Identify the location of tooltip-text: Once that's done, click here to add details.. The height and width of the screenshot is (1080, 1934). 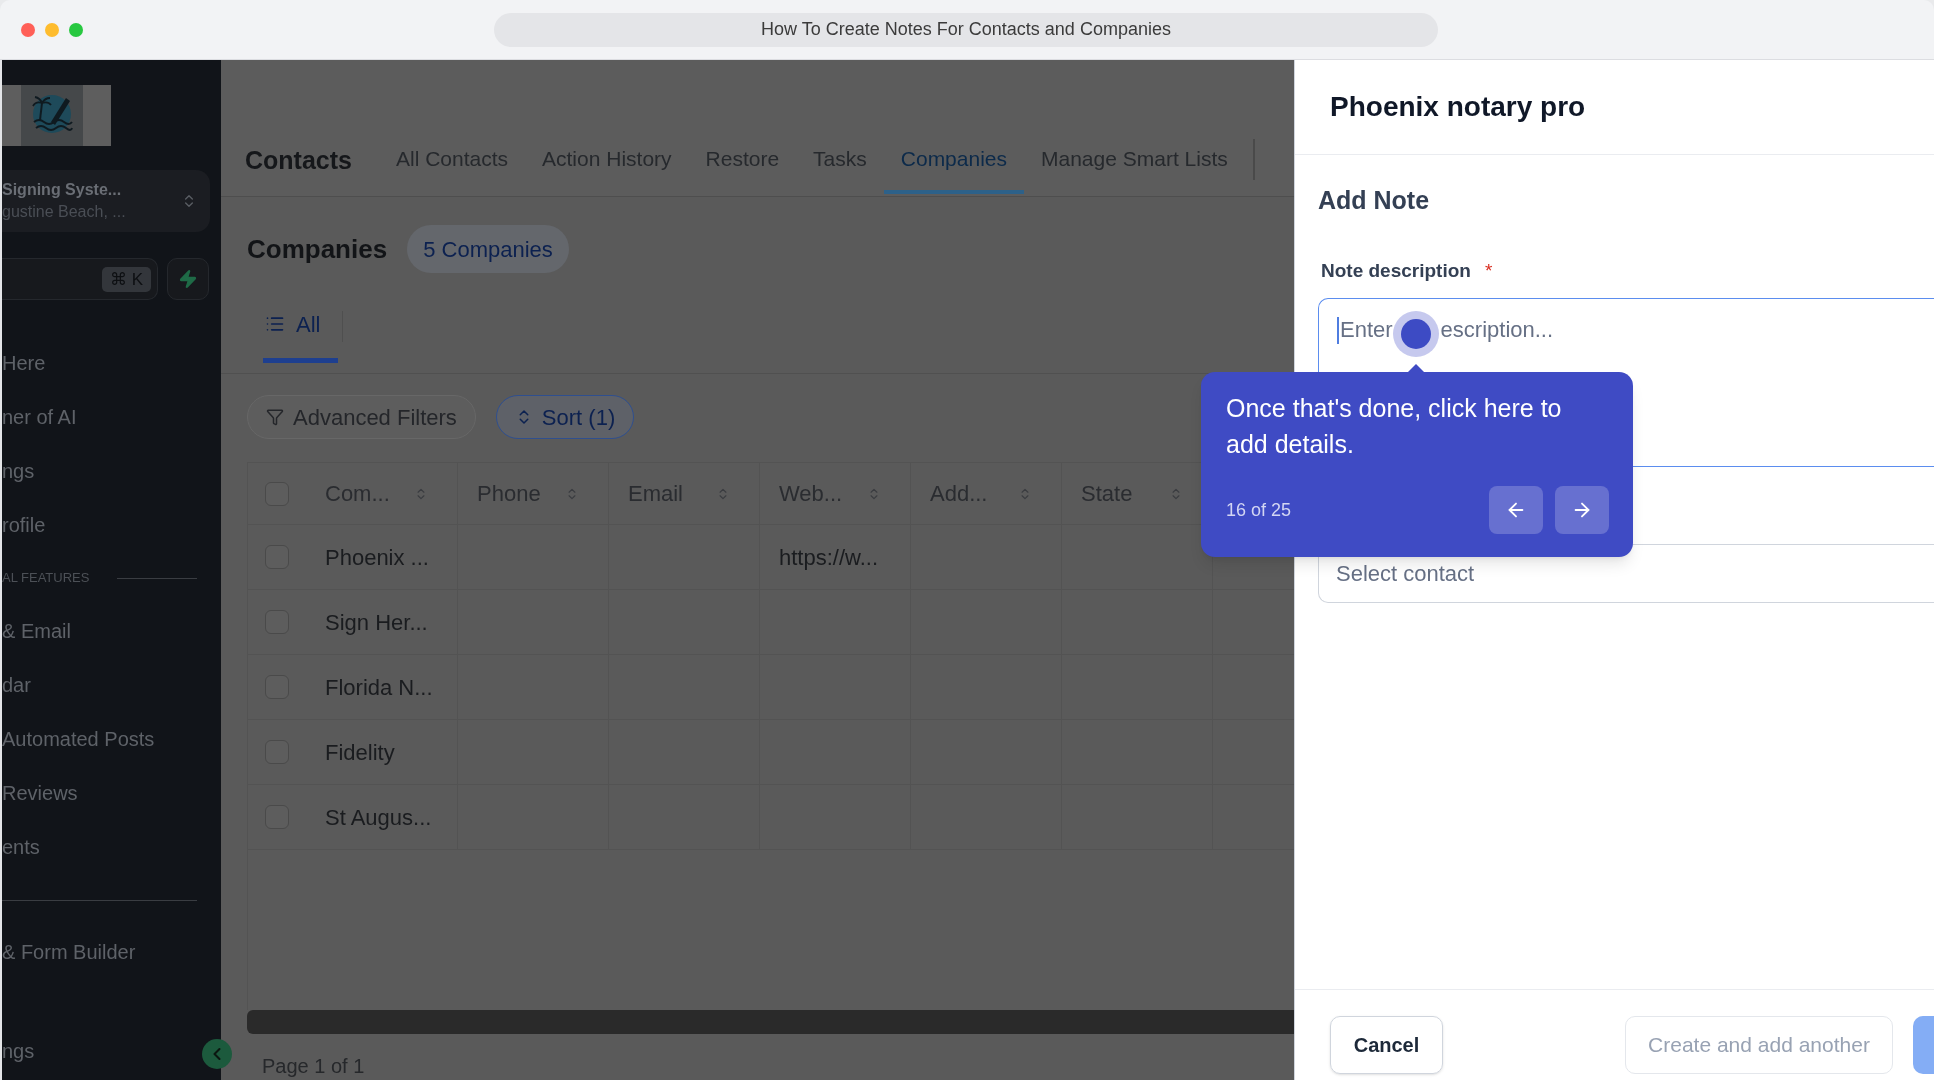
(1394, 426).